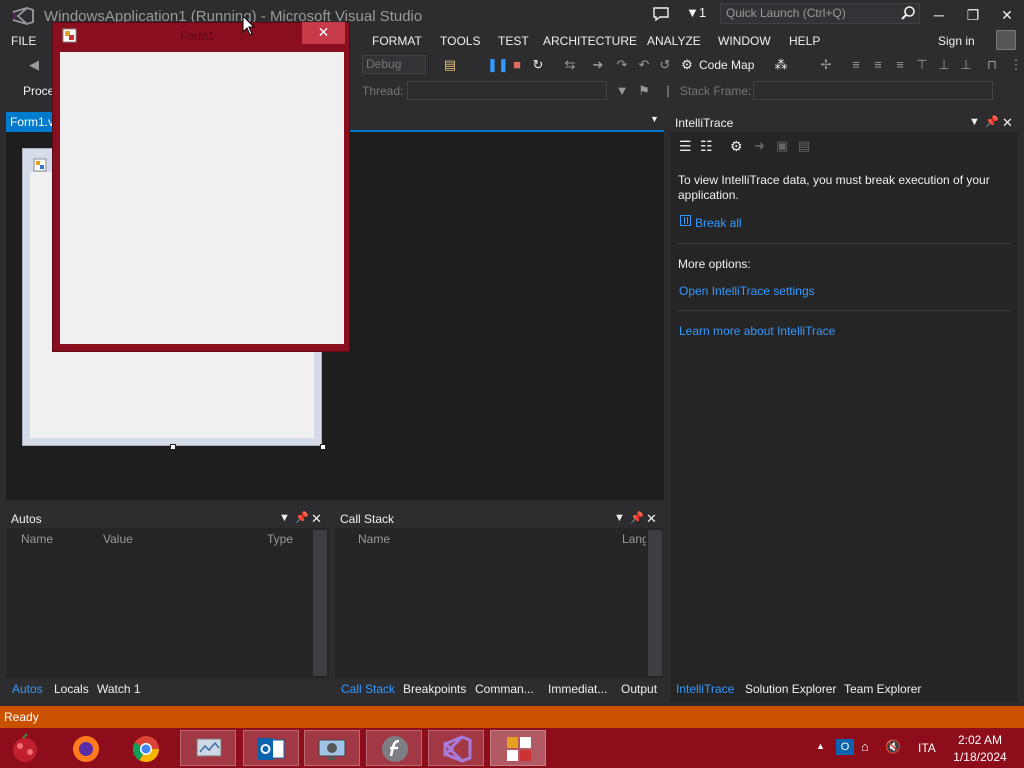 The image size is (1024, 768). Describe the element at coordinates (696, 12) in the screenshot. I see `notifications-button: ▼1` at that location.